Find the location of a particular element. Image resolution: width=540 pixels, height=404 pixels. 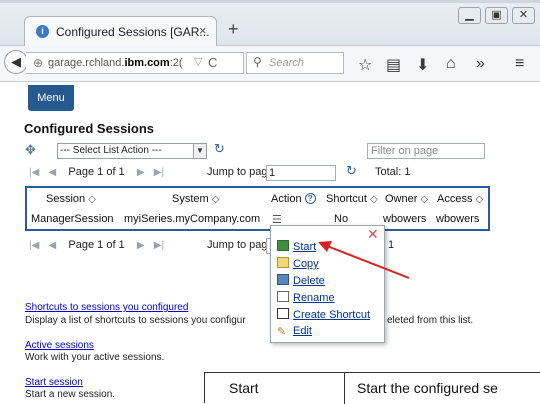

pagination-bottom: |◀ ◀ Page 1 of 1 ▶ ▶| is located at coordinates (96, 245).